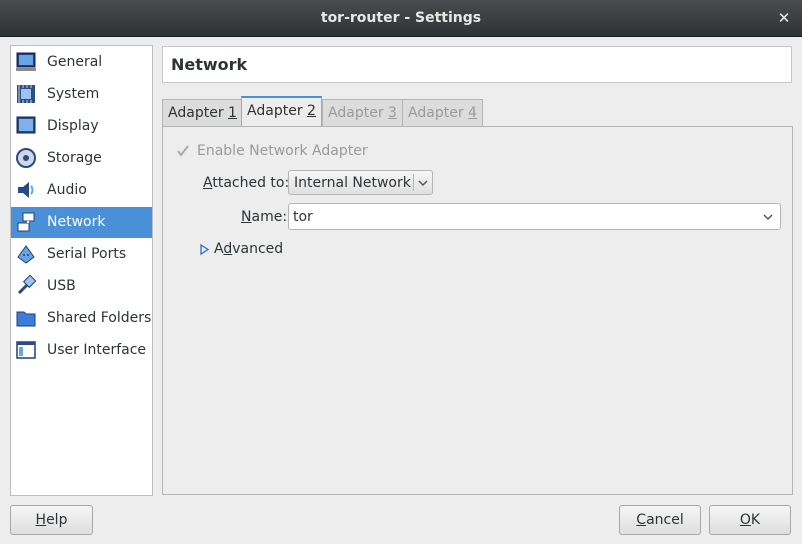 Image resolution: width=802 pixels, height=544 pixels. I want to click on attached-to-select: Internal Network, so click(360, 182).